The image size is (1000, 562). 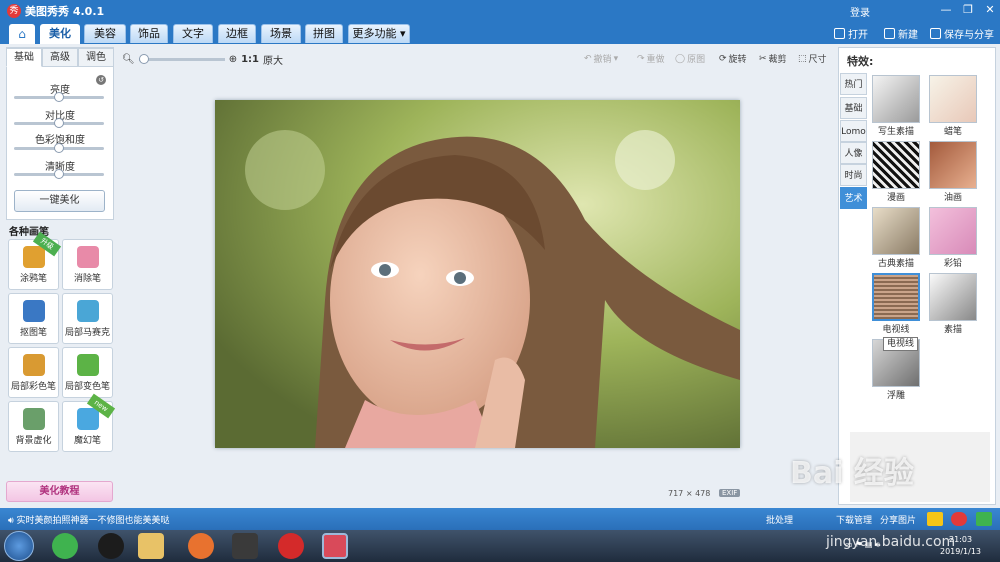 I want to click on scissors-icon: ✂, so click(x=763, y=58).